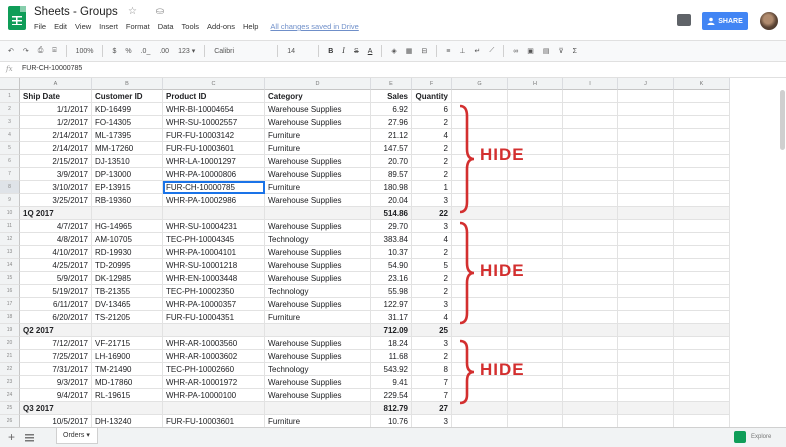 This screenshot has height=447, width=786. I want to click on row-number: 25, so click(10, 408).